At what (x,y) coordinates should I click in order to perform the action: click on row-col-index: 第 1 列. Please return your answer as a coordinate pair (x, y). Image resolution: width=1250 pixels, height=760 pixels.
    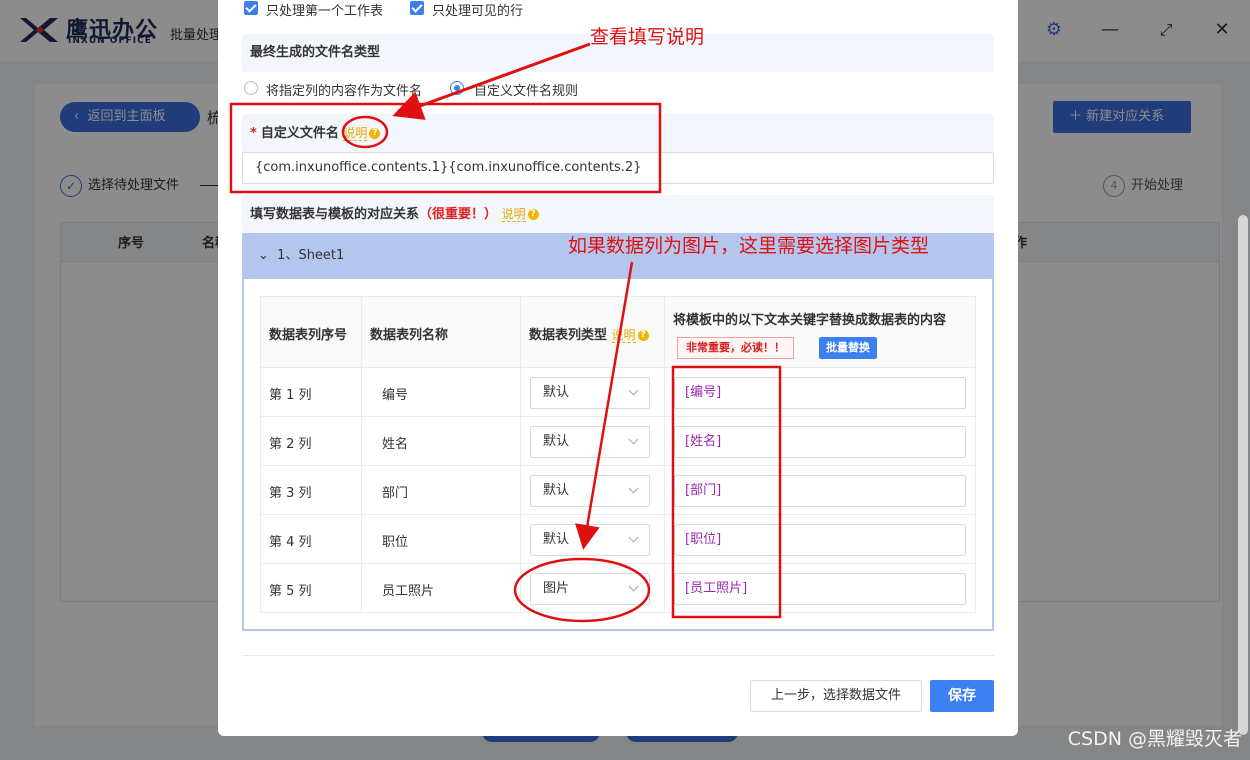
    Looking at the image, I should click on (311, 392).